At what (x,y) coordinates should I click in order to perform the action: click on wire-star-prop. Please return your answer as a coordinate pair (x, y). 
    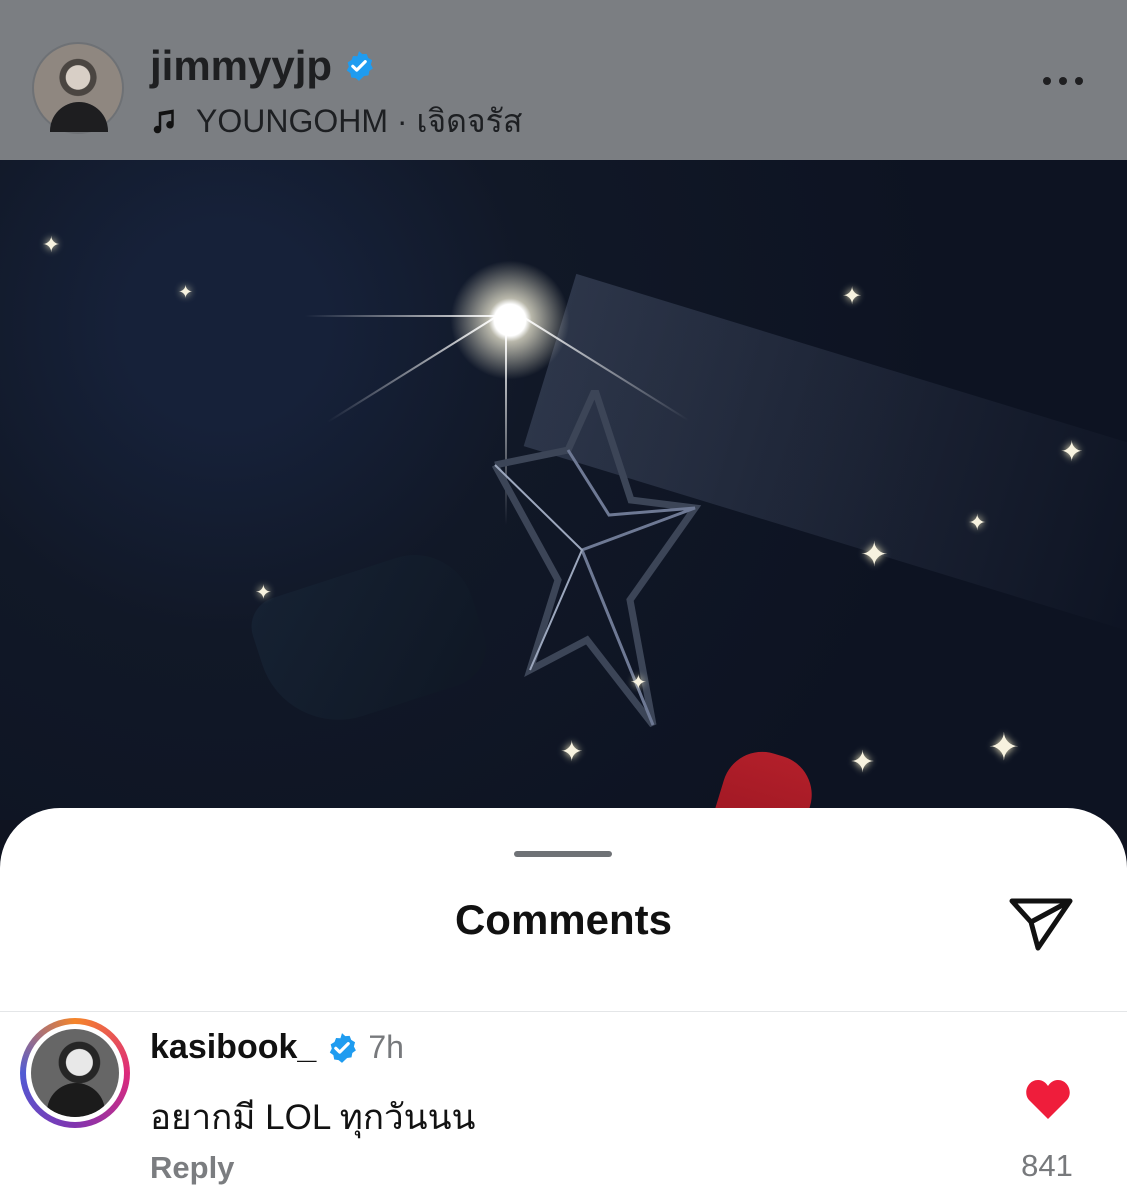
    Looking at the image, I should click on (596, 559).